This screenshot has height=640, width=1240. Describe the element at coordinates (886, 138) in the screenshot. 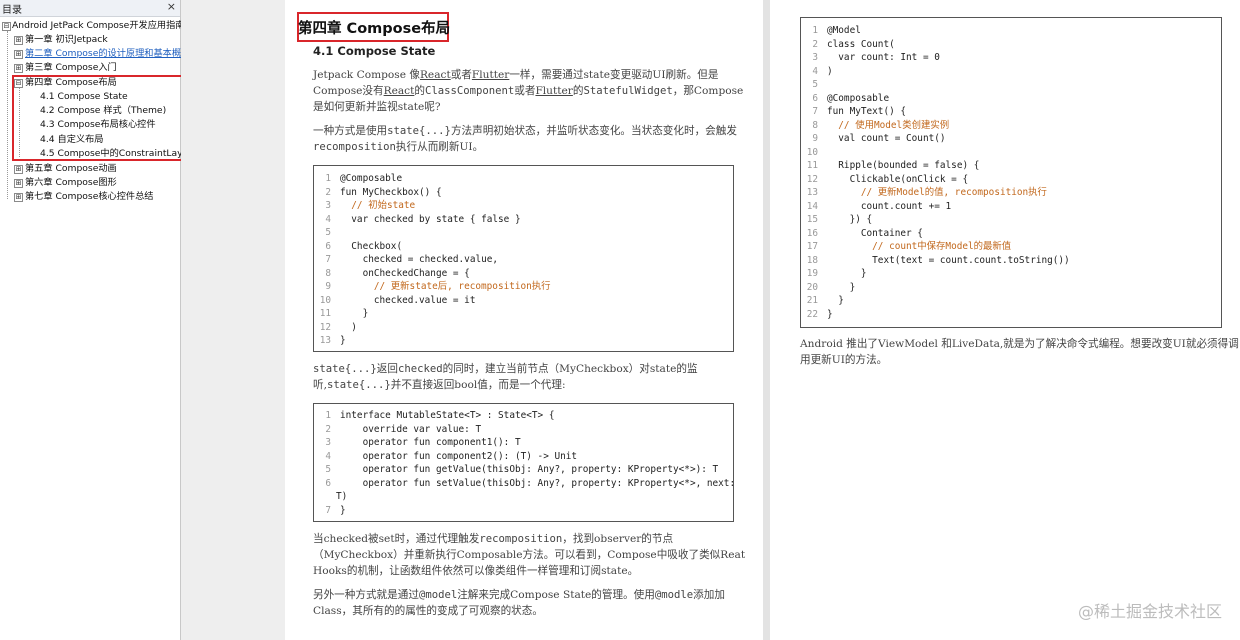

I see `code-text: val count = Count()` at that location.